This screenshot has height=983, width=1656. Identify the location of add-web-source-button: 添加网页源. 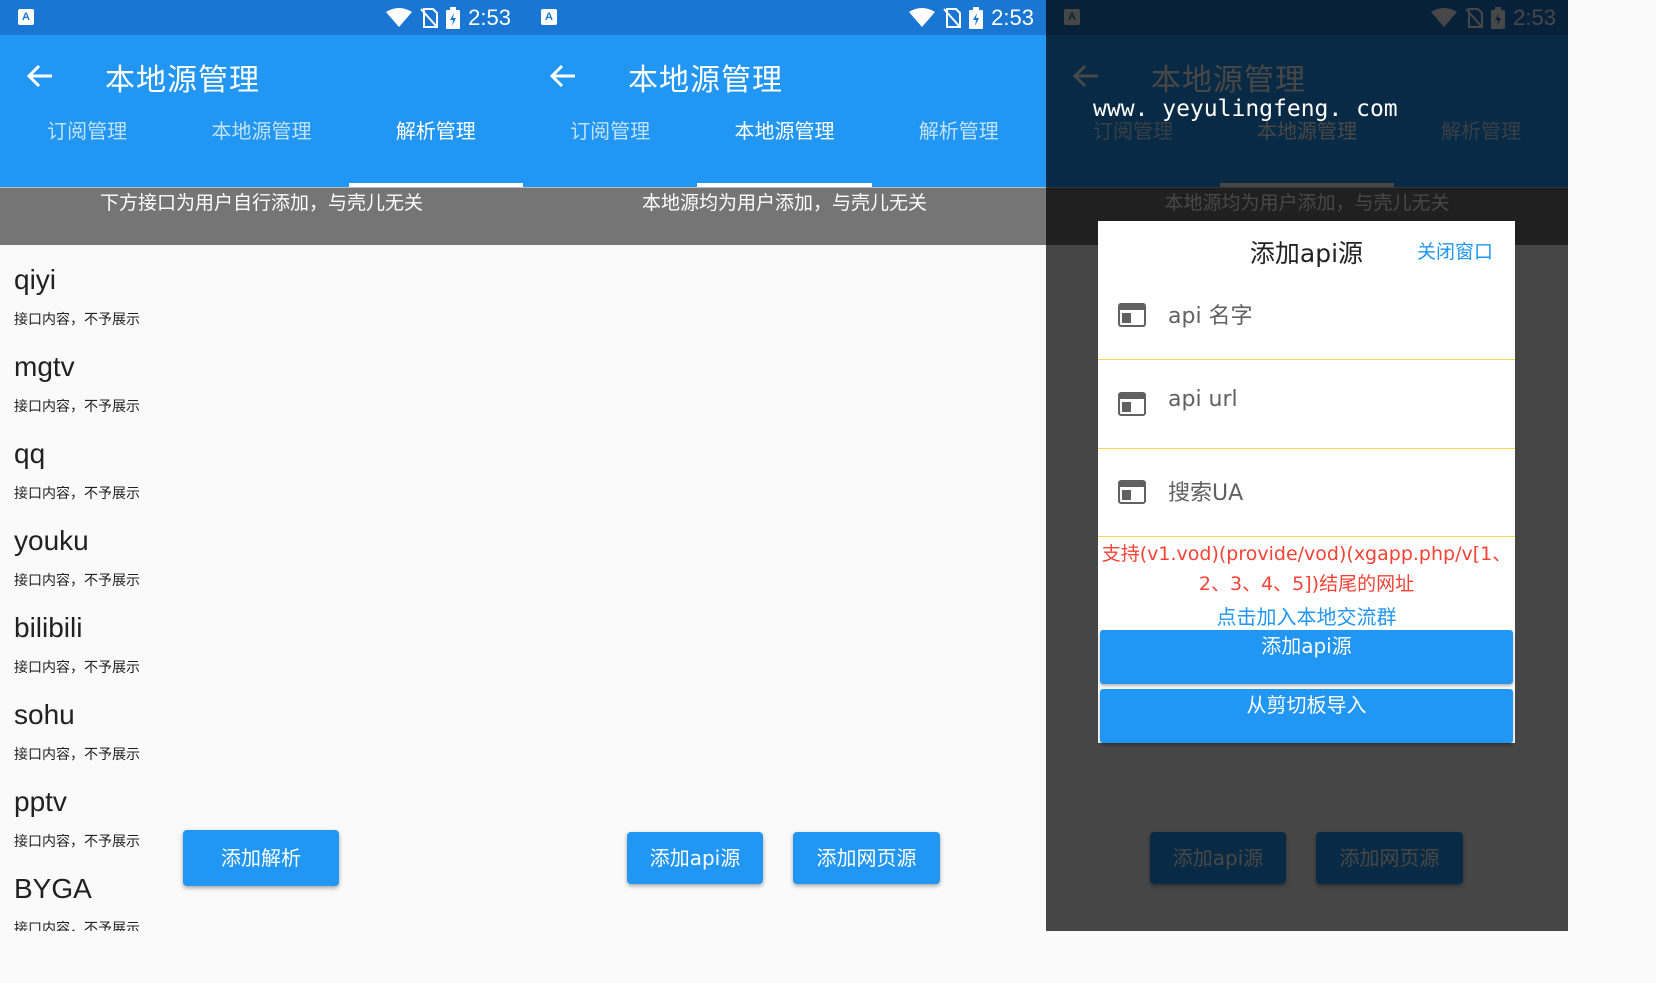
(866, 858).